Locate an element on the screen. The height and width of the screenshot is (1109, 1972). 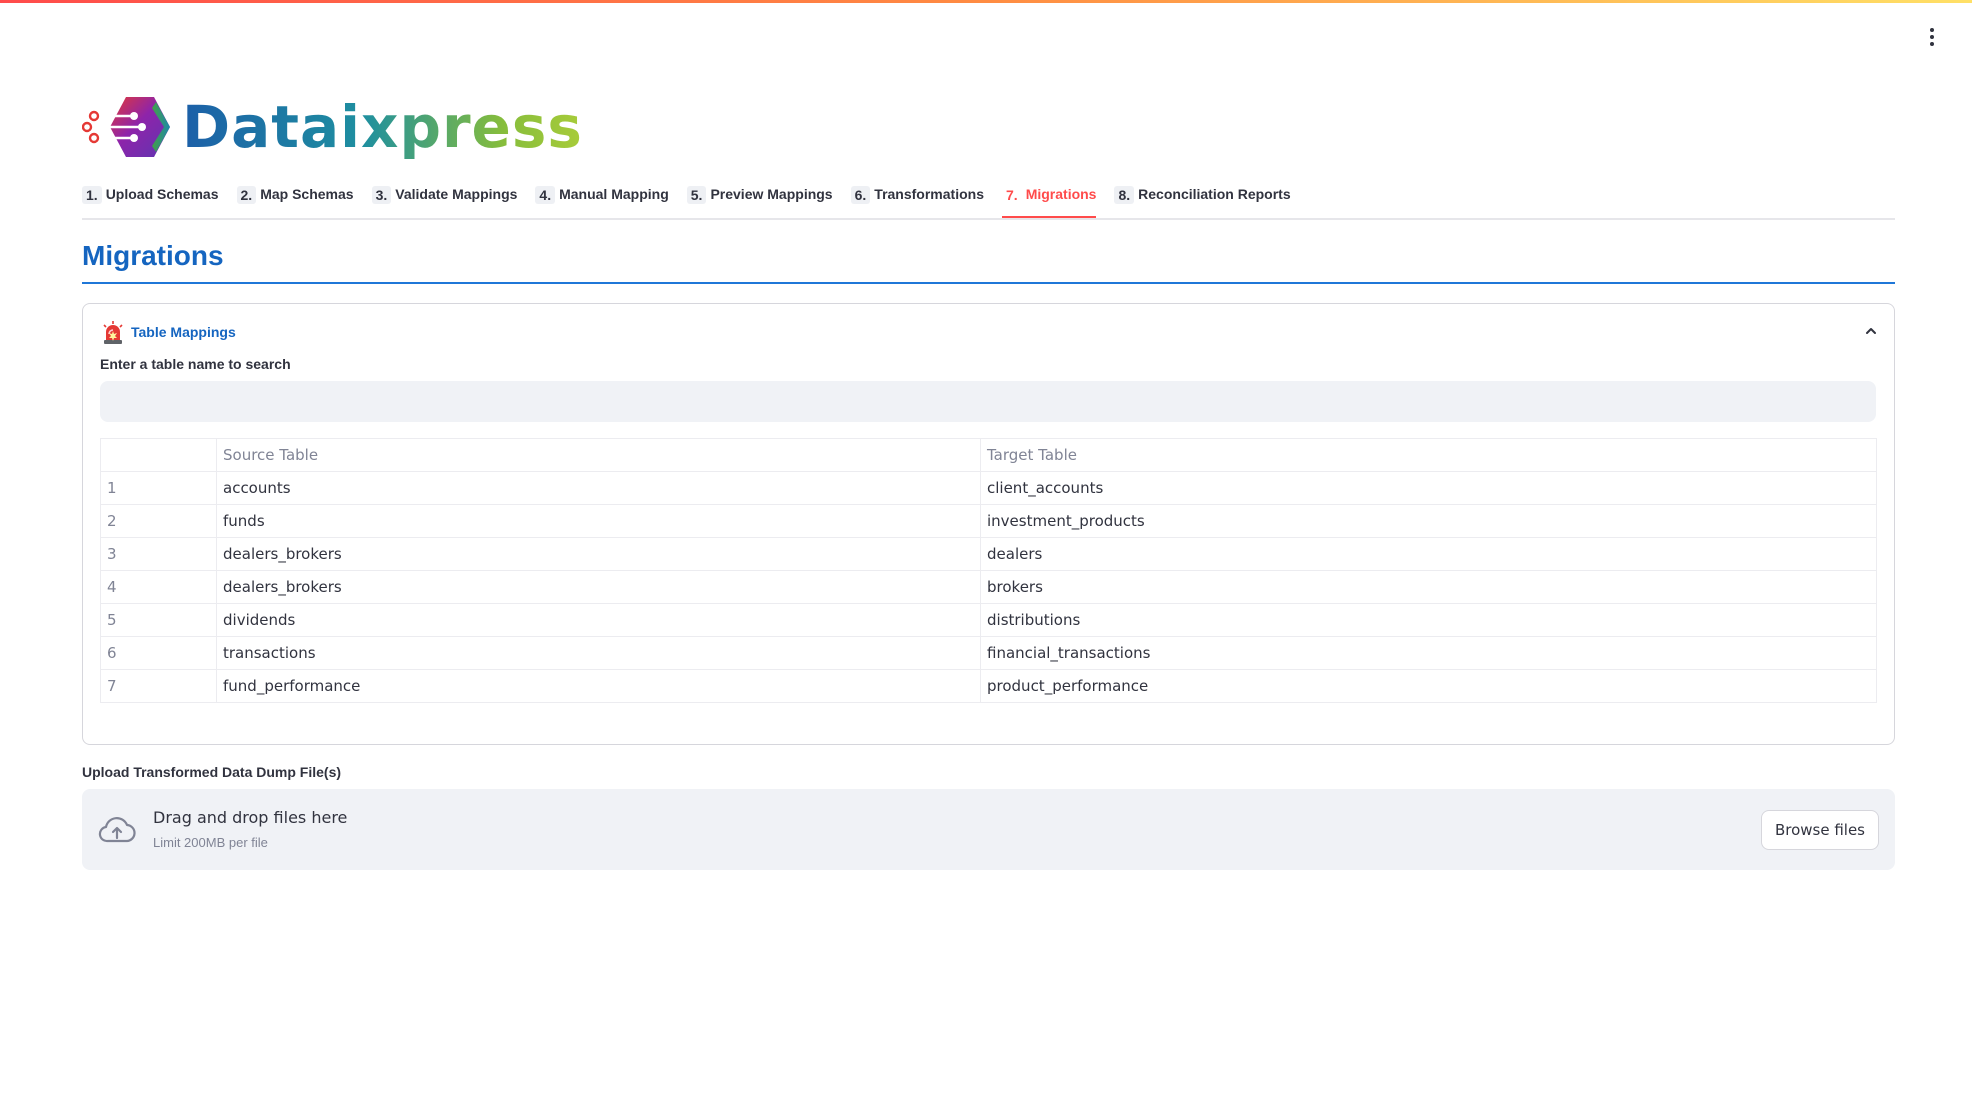
tab-label: Migrations is located at coordinates (1061, 194).